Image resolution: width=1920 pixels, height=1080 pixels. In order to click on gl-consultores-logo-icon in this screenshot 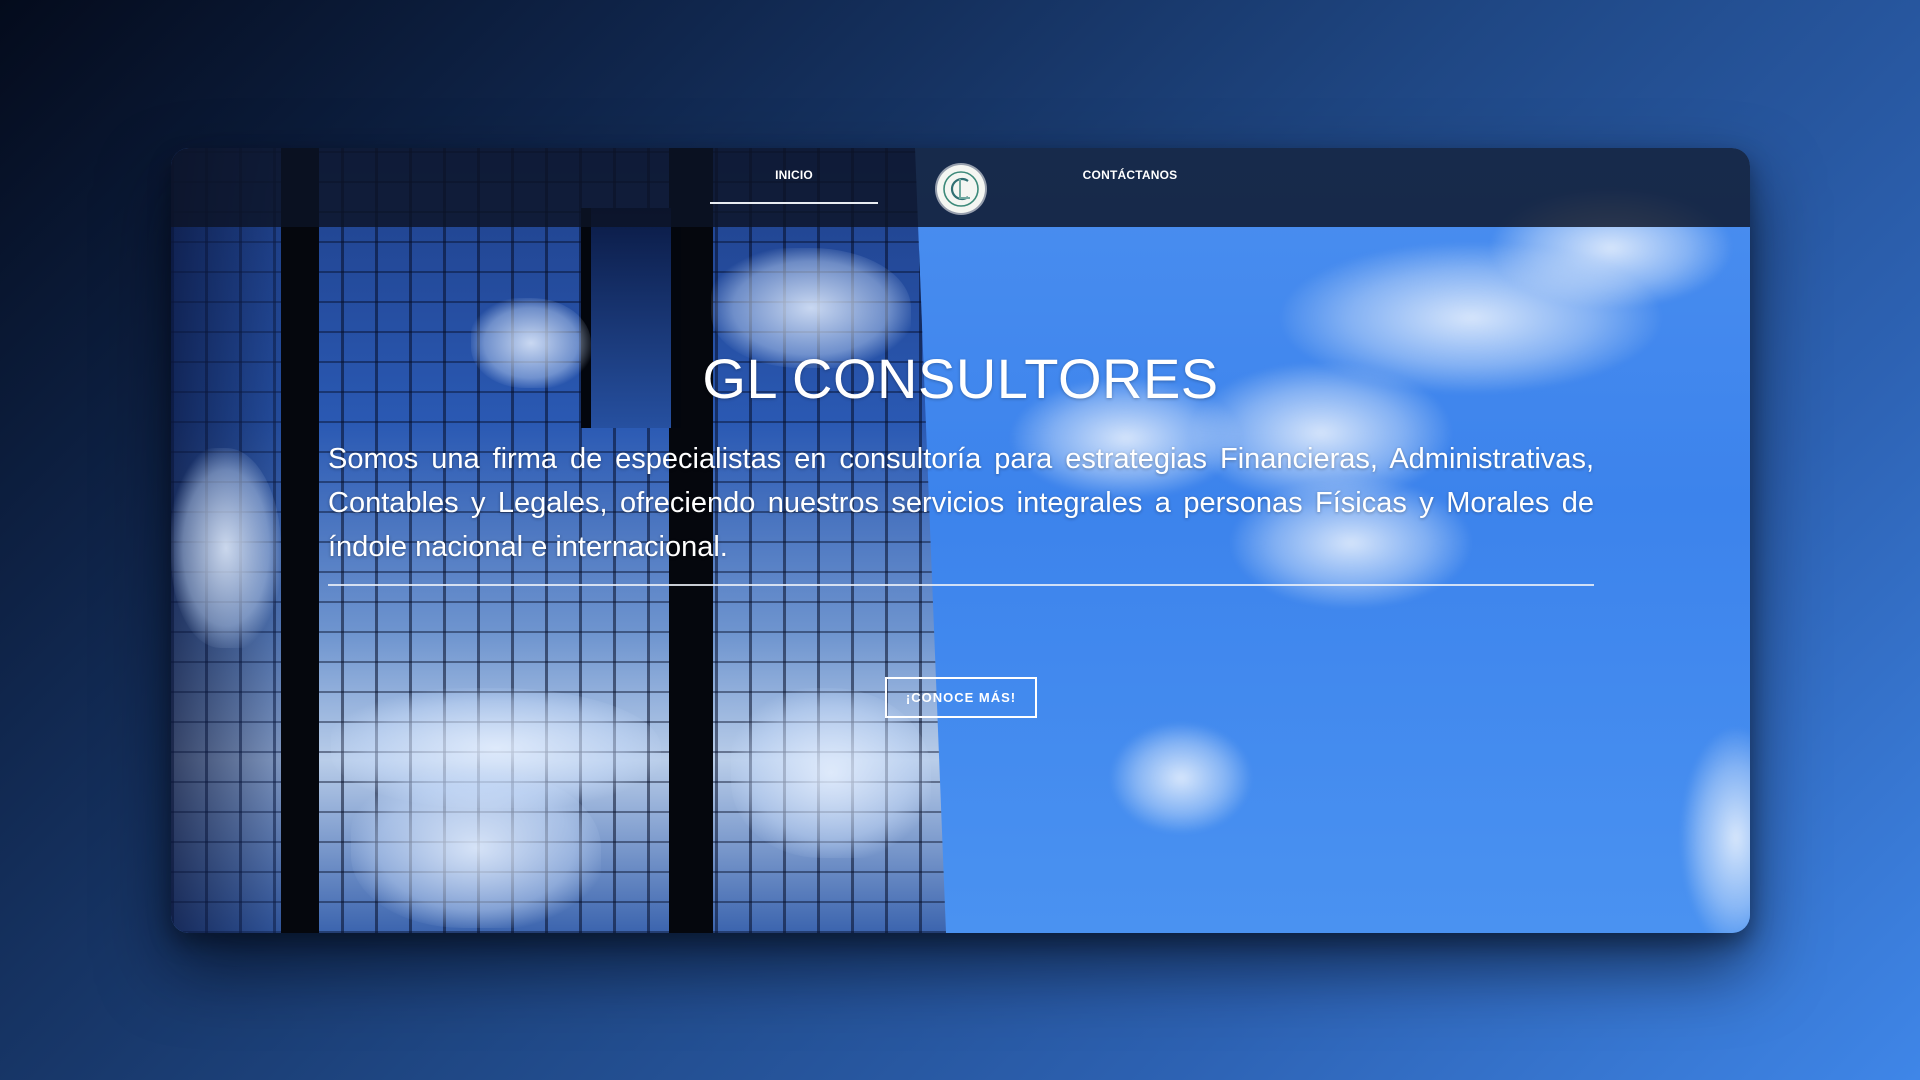, I will do `click(961, 189)`.